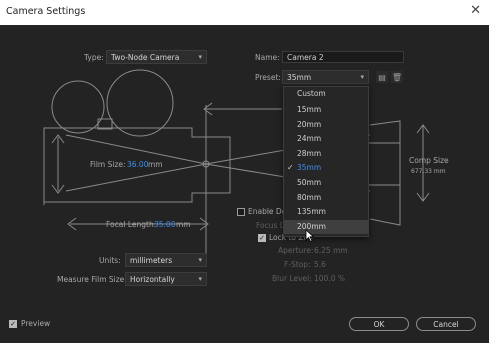  Describe the element at coordinates (131, 224) in the screenshot. I see `focal-length-label: Focal Length:` at that location.